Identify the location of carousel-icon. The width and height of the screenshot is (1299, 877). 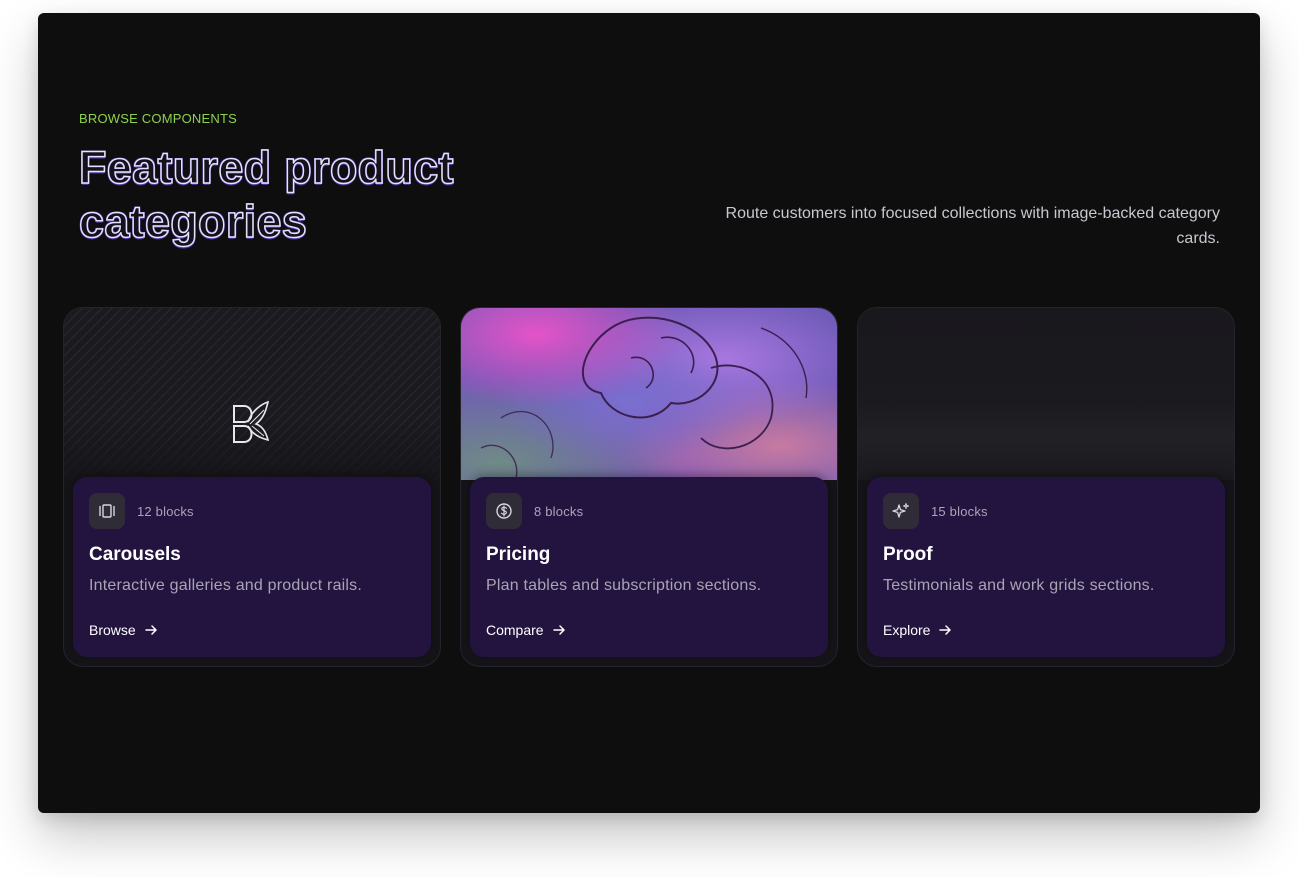
(107, 511).